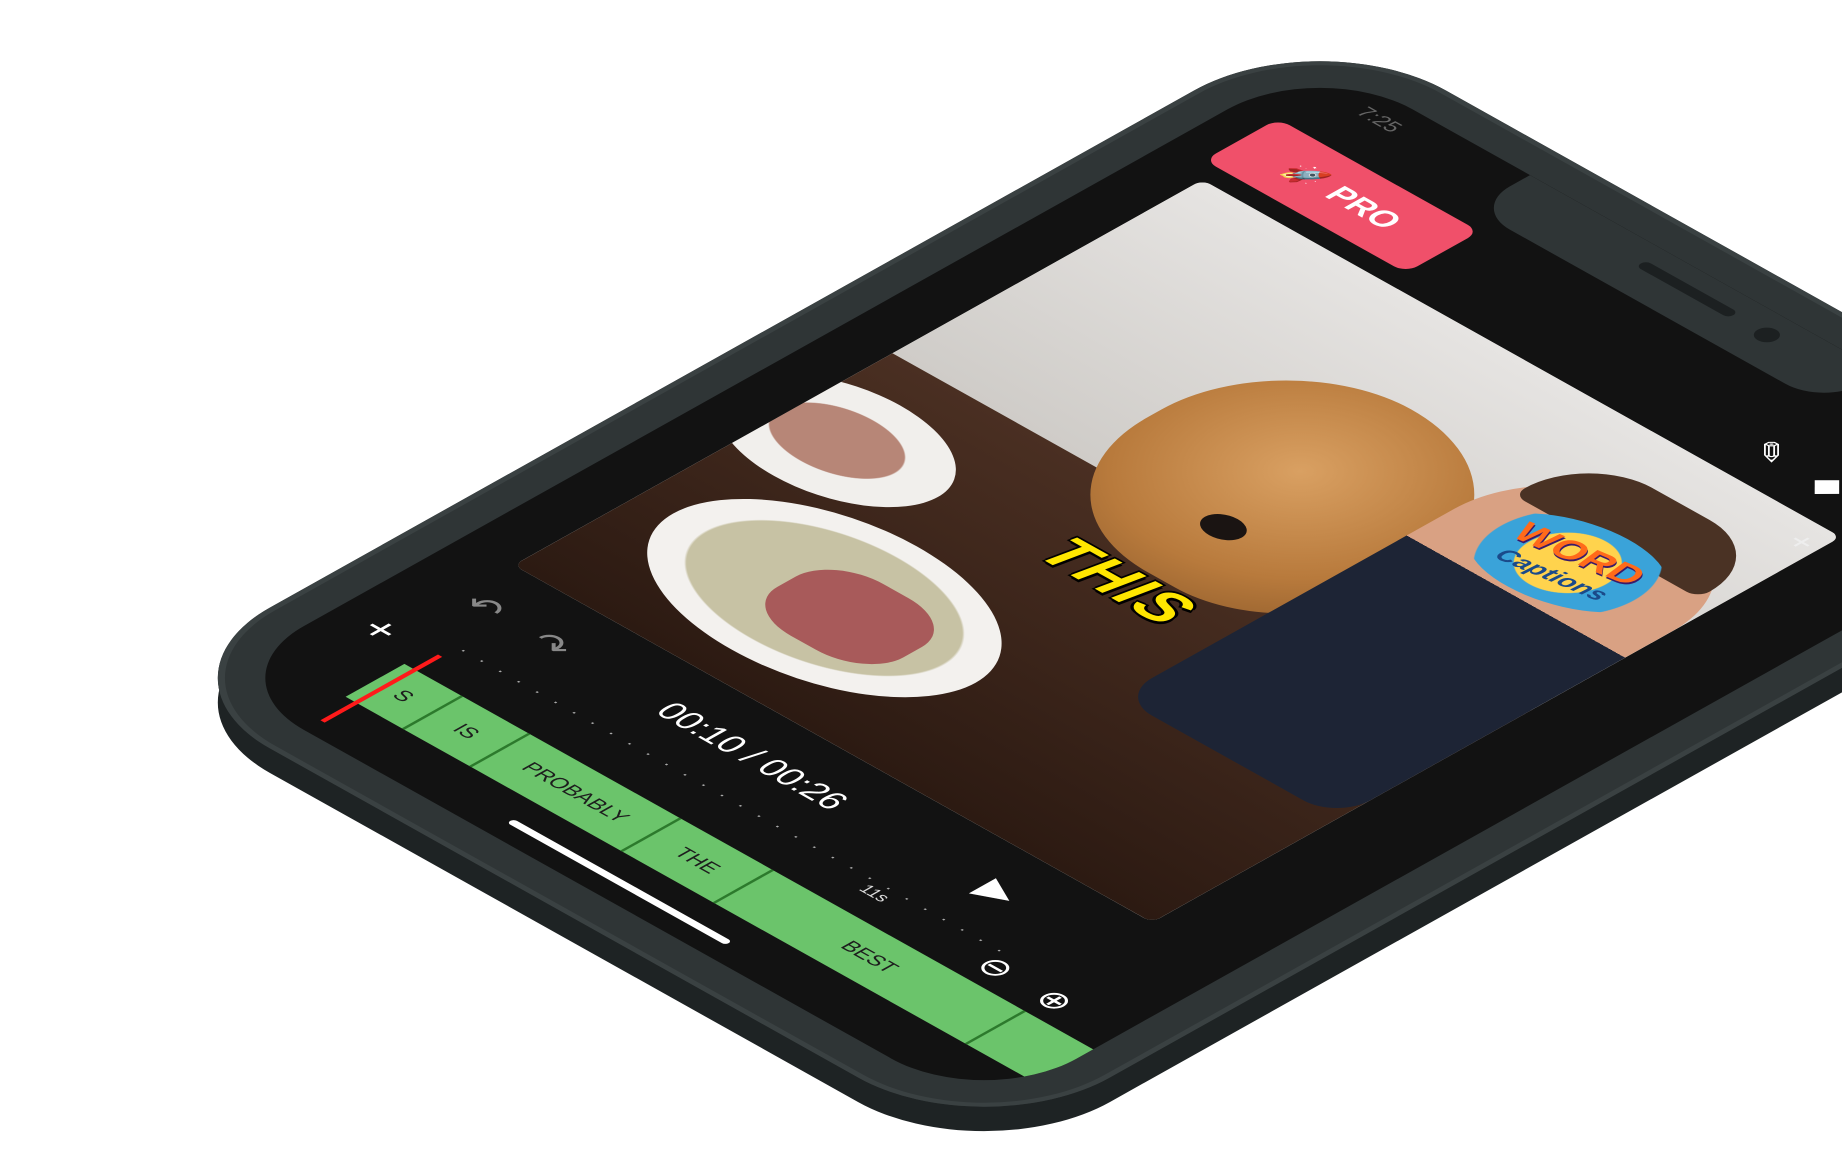 This screenshot has width=1842, height=1156. Describe the element at coordinates (1767, 335) in the screenshot. I see `front-camera` at that location.